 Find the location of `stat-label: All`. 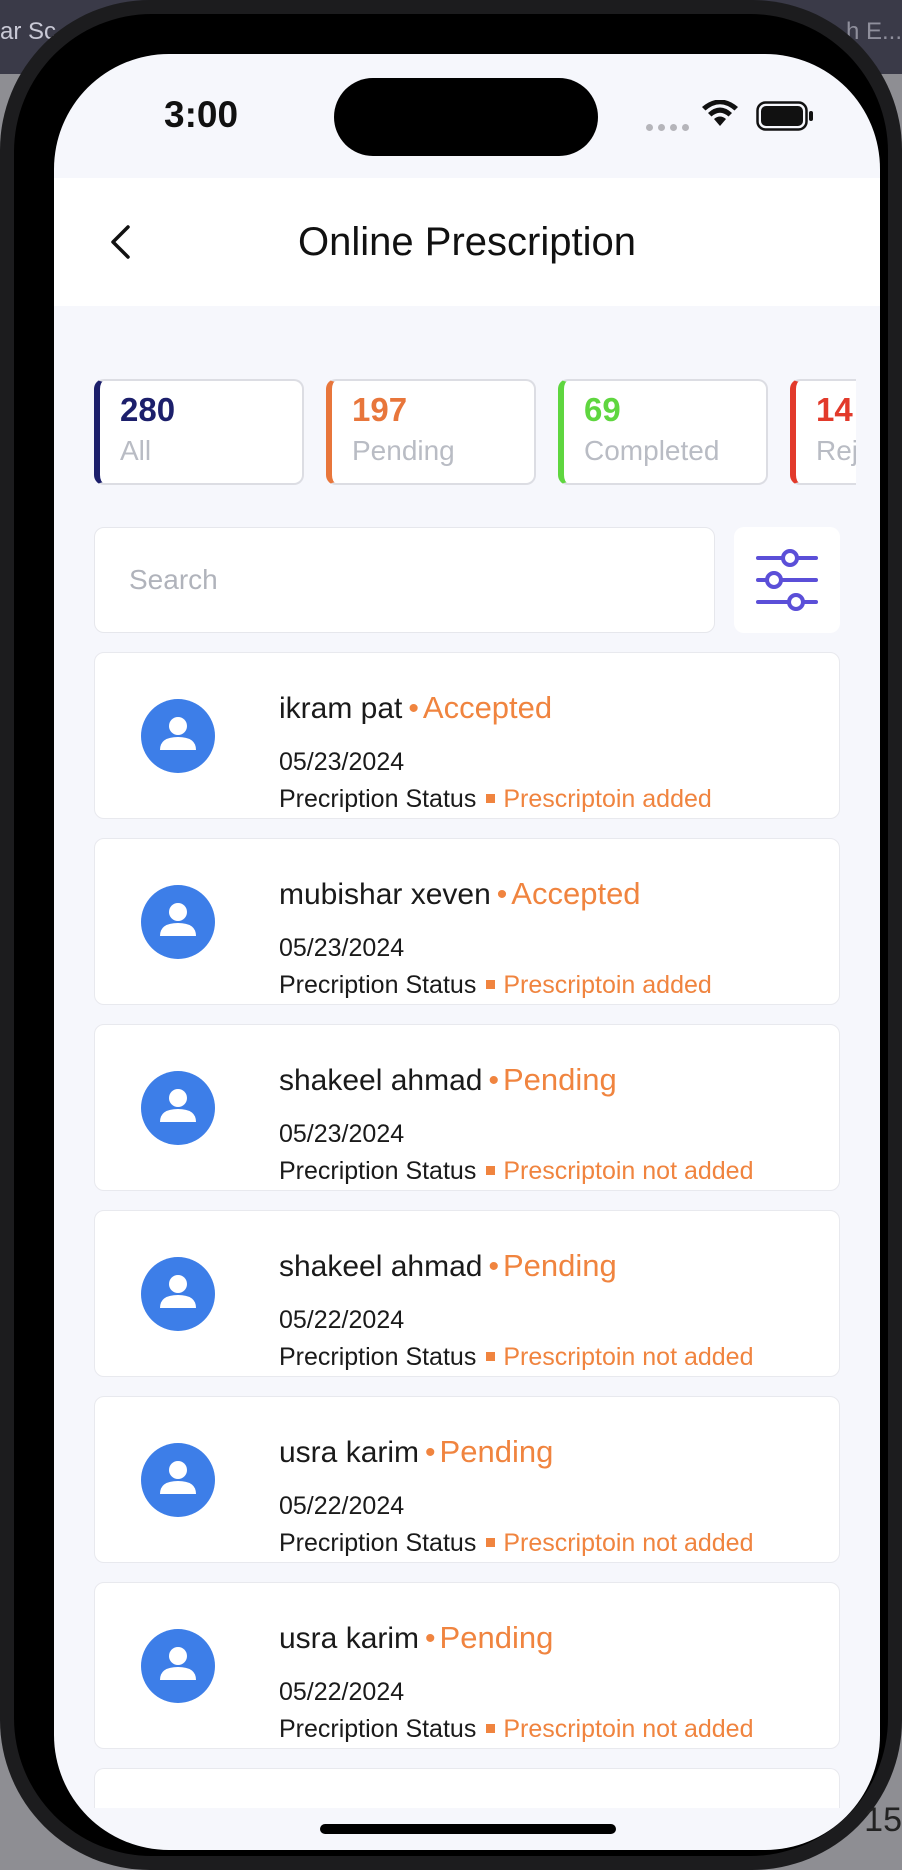

stat-label: All is located at coordinates (136, 450).